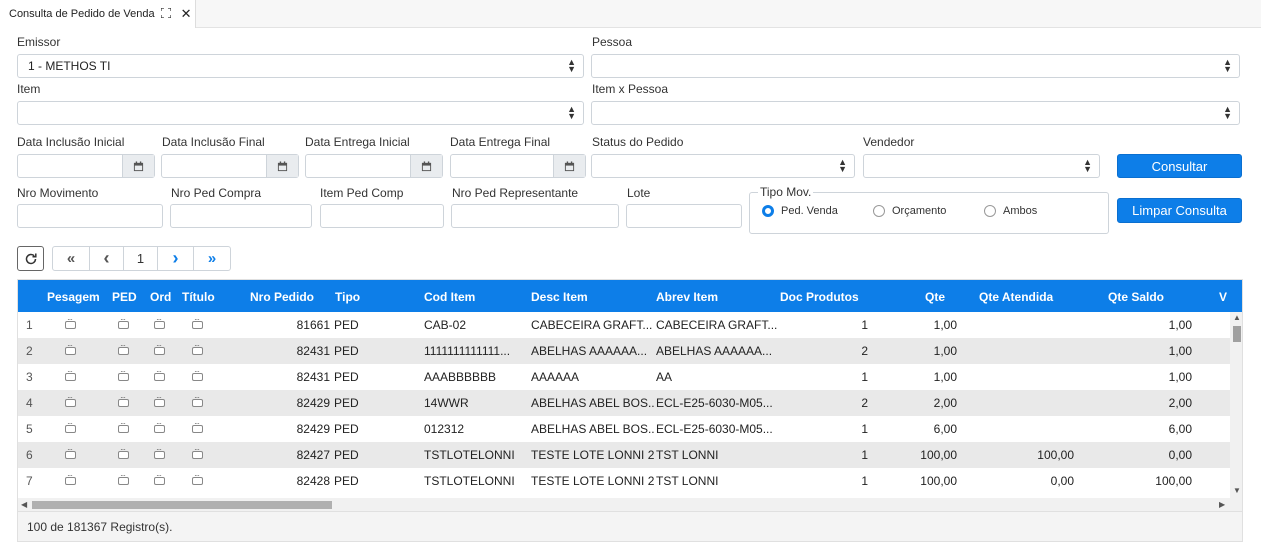 The height and width of the screenshot is (543, 1261). What do you see at coordinates (915, 66) in the screenshot?
I see `pessoa-select: ▲ ▼` at bounding box center [915, 66].